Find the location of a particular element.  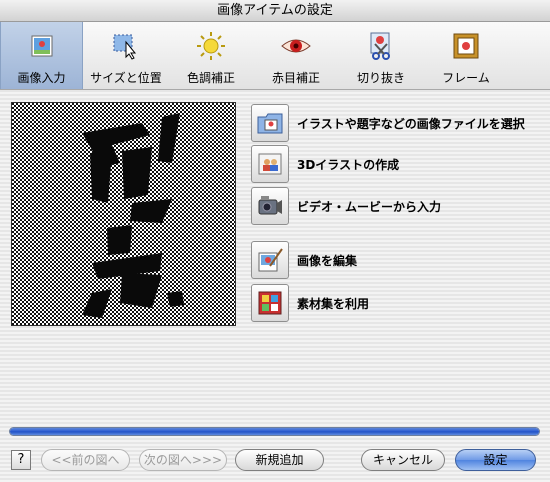

3d-illustration-icon is located at coordinates (270, 164).